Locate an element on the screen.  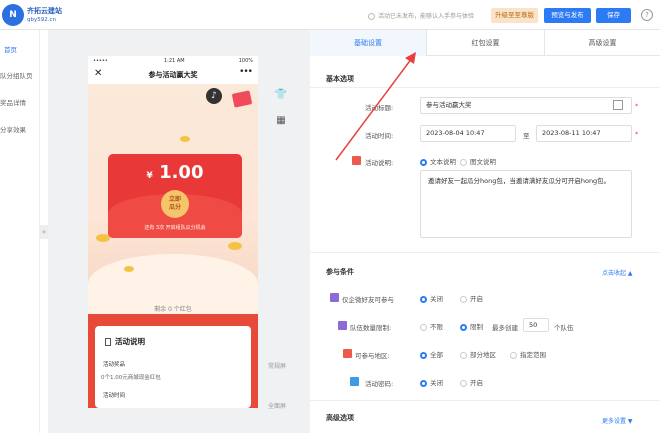
arrow-line is located at coordinates (374, 109).